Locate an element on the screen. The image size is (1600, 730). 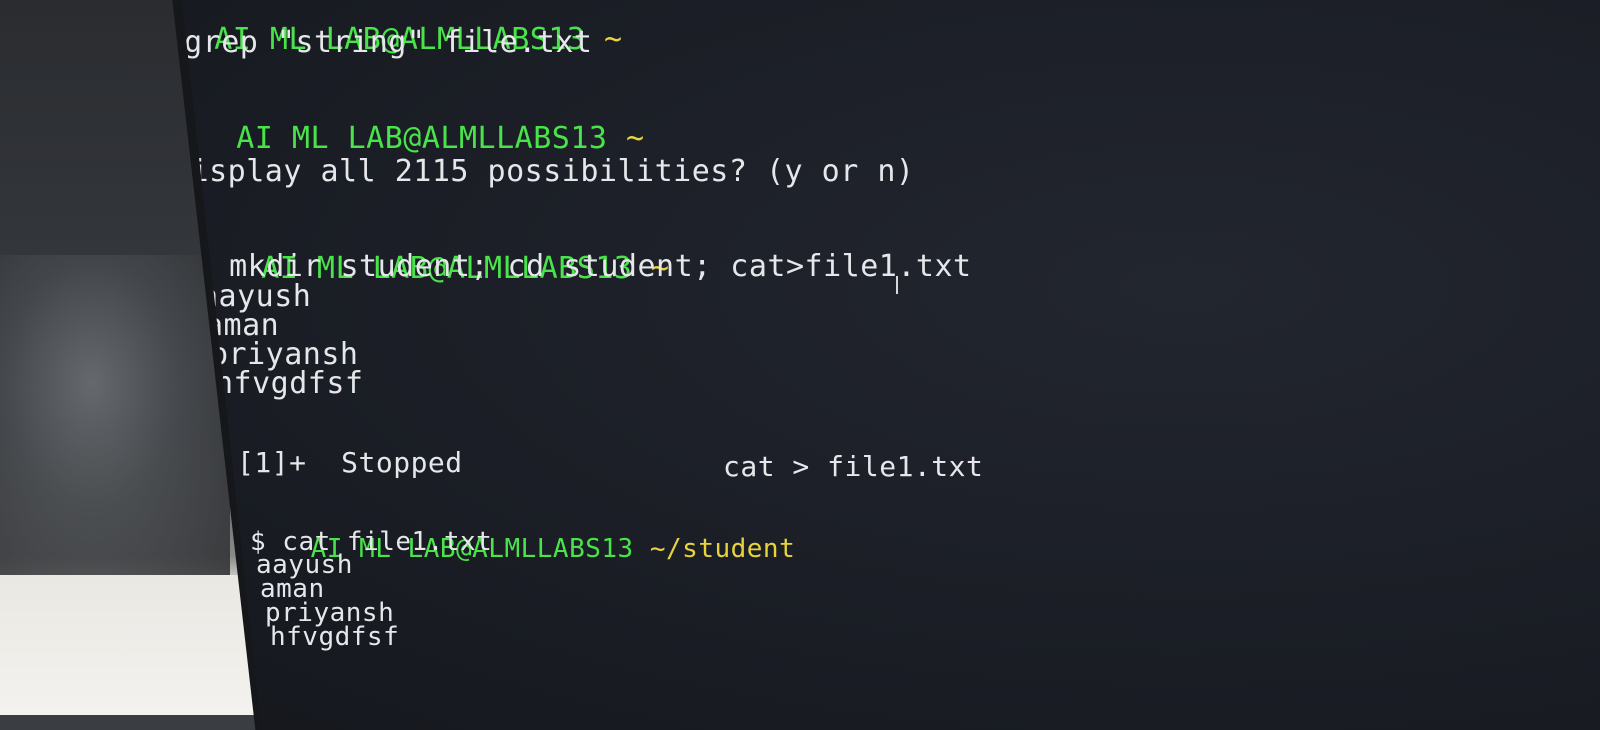
command-line: $ grep "string" file.txt is located at coordinates (370, 42).